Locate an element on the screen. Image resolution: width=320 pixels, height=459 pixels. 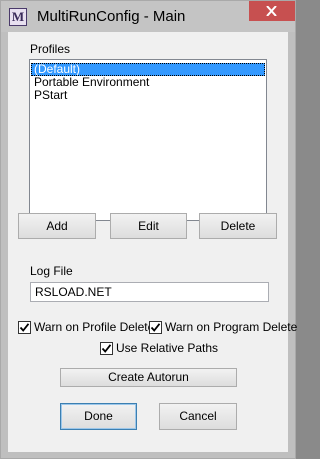
app-icon: M is located at coordinates (18, 17).